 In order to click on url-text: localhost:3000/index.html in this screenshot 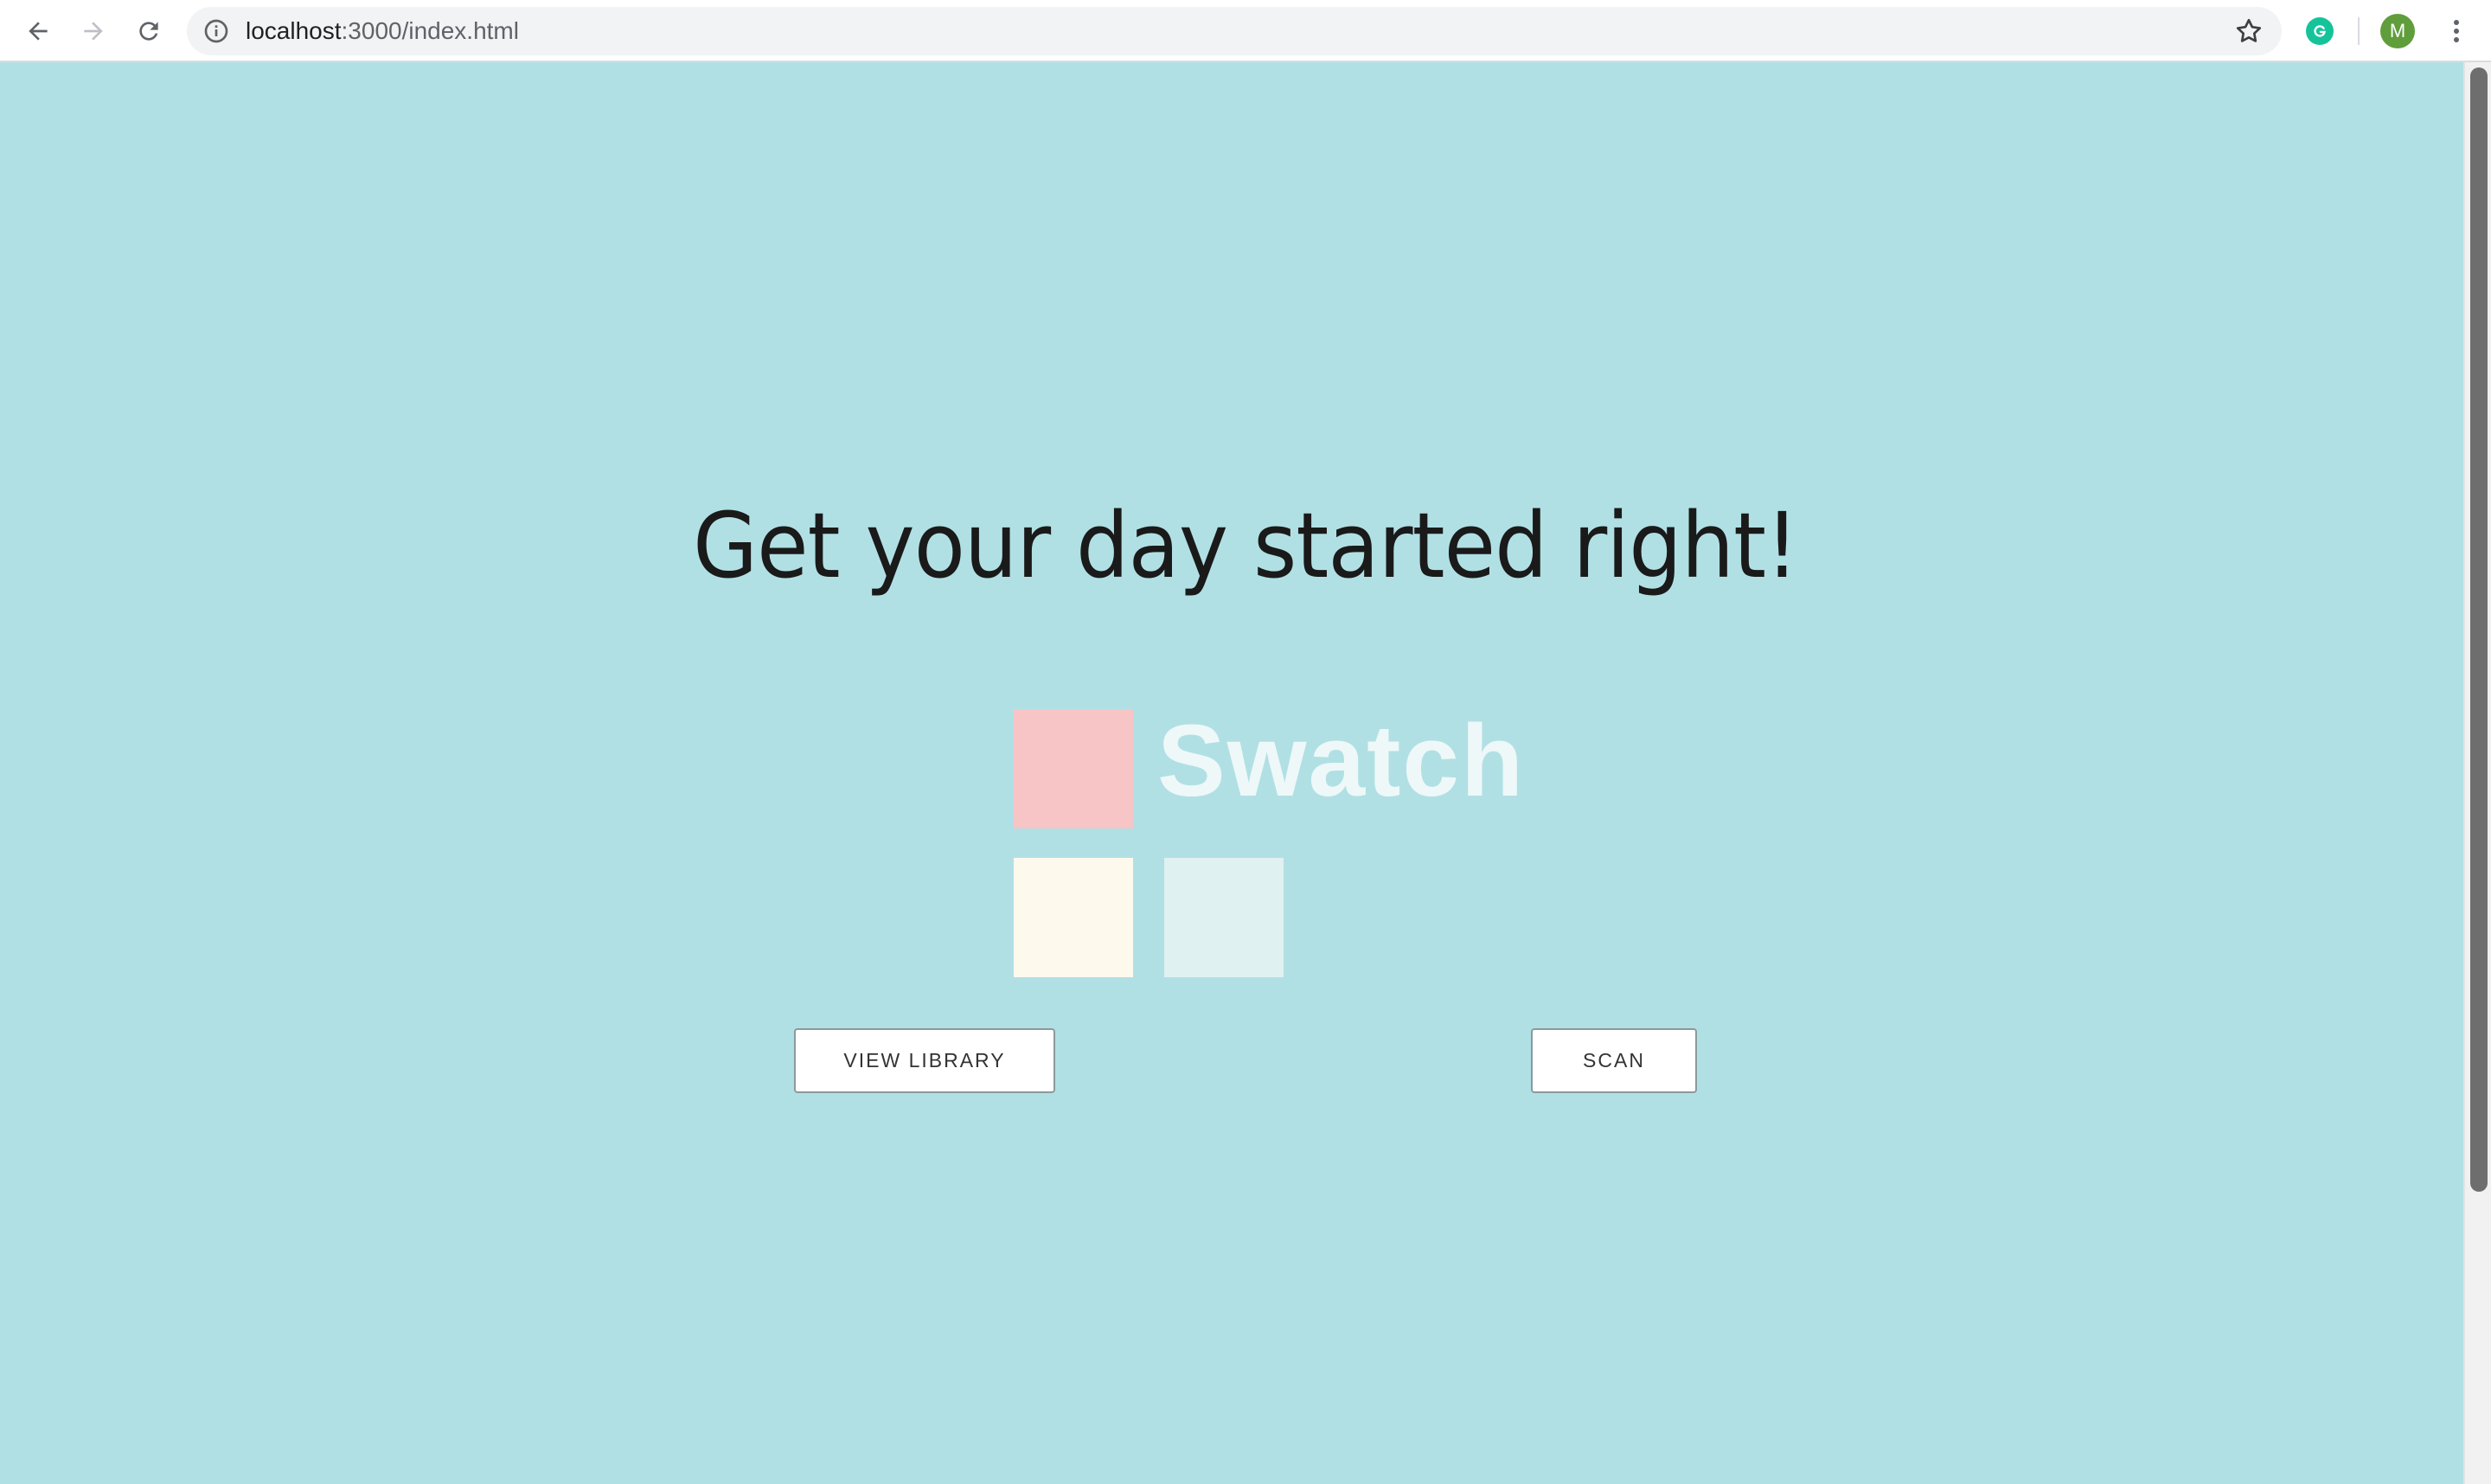, I will do `click(382, 31)`.